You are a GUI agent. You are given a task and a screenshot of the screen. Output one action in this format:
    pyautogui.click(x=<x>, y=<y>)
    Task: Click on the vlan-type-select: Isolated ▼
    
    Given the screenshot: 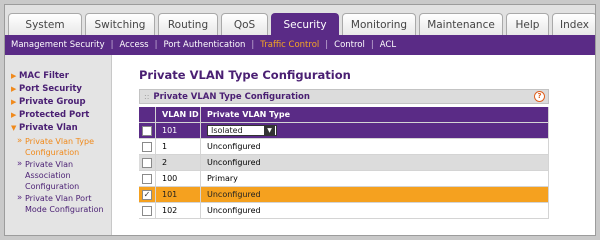 What is the action you would take?
    pyautogui.click(x=242, y=130)
    